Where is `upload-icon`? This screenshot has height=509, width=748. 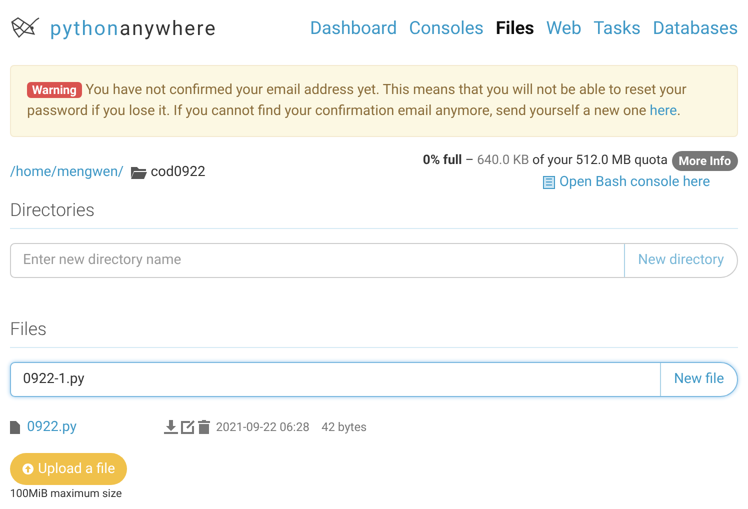
upload-icon is located at coordinates (28, 469).